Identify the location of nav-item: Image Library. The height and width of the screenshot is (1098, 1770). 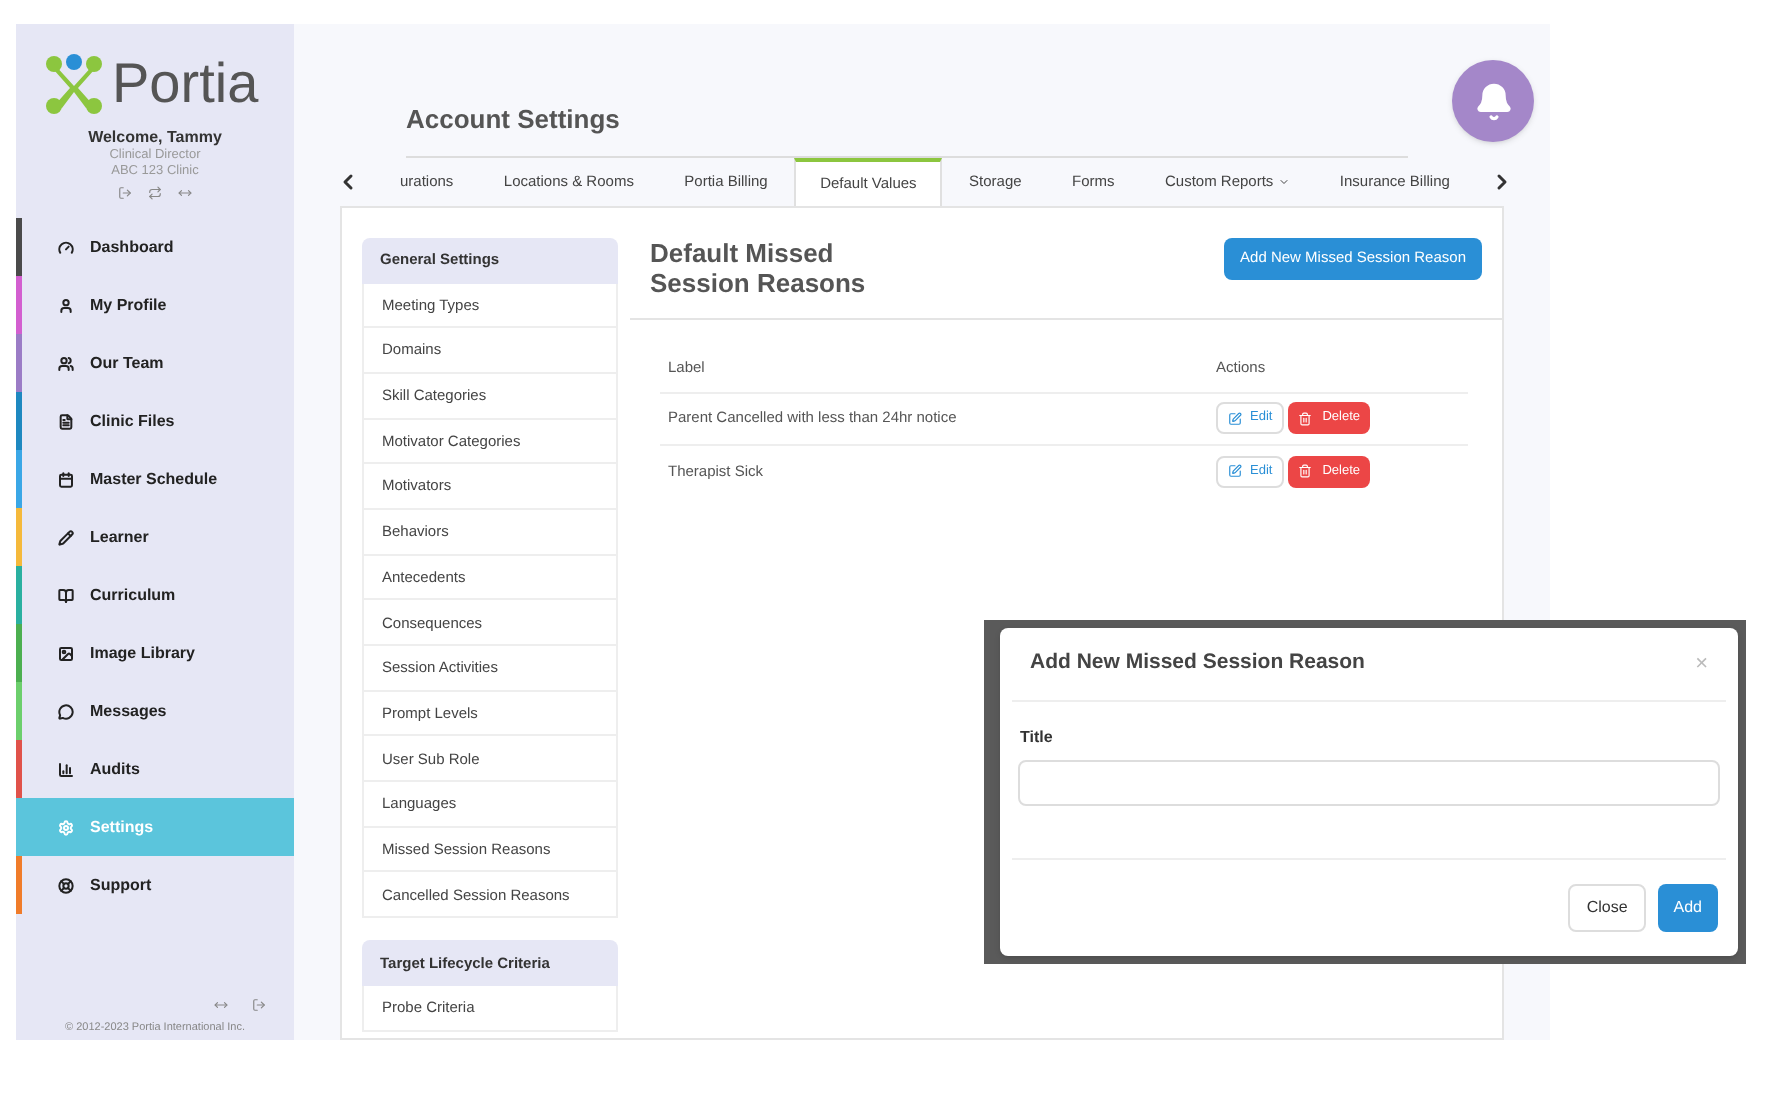
(155, 653).